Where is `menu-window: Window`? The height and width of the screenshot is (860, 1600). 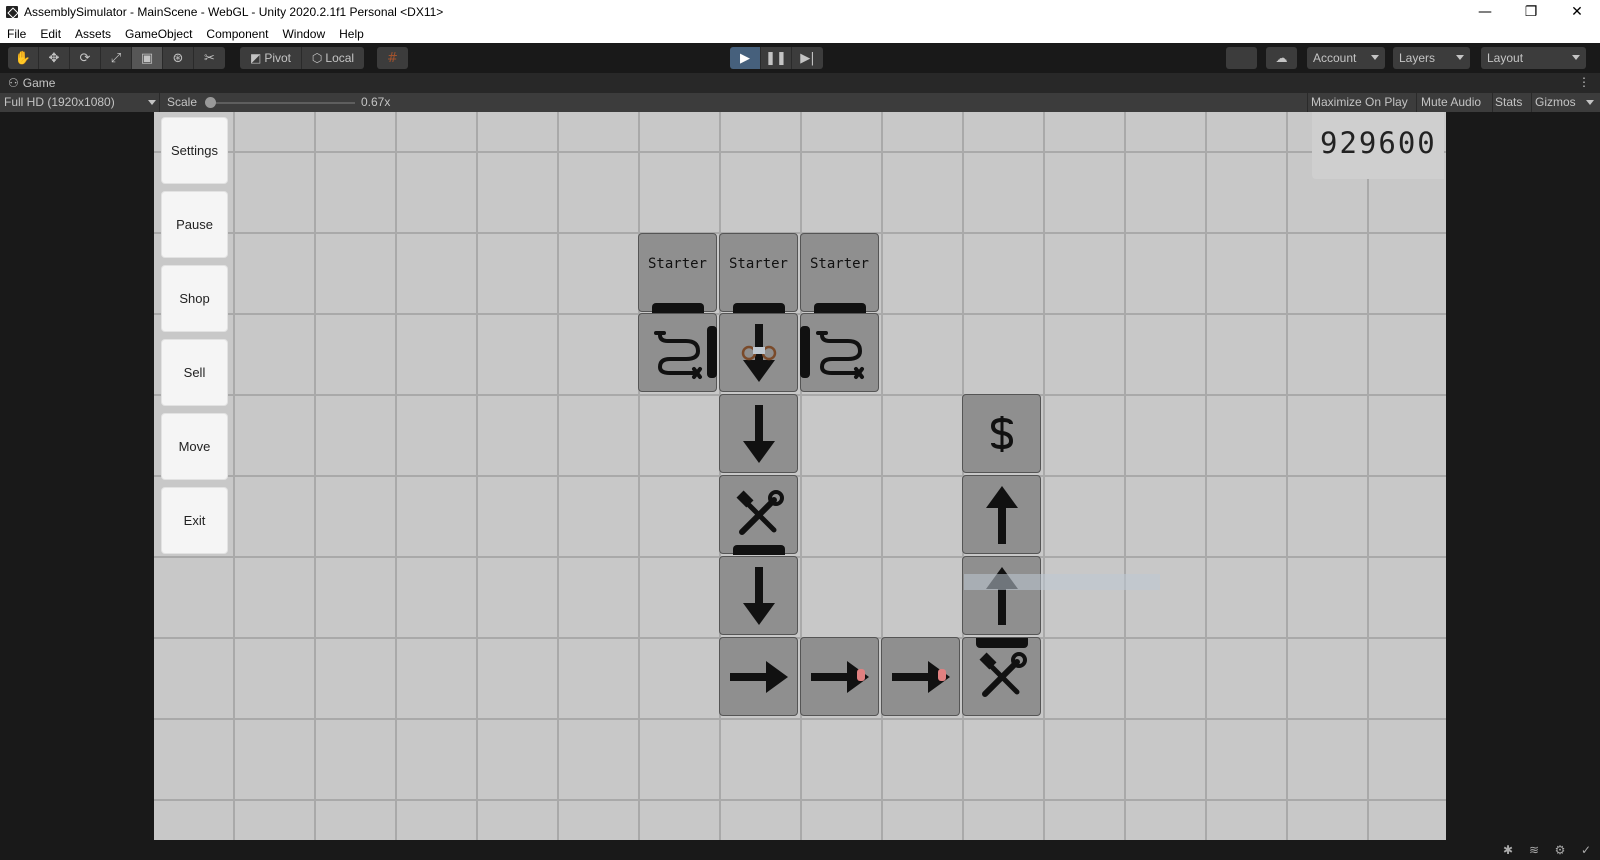 menu-window: Window is located at coordinates (303, 34).